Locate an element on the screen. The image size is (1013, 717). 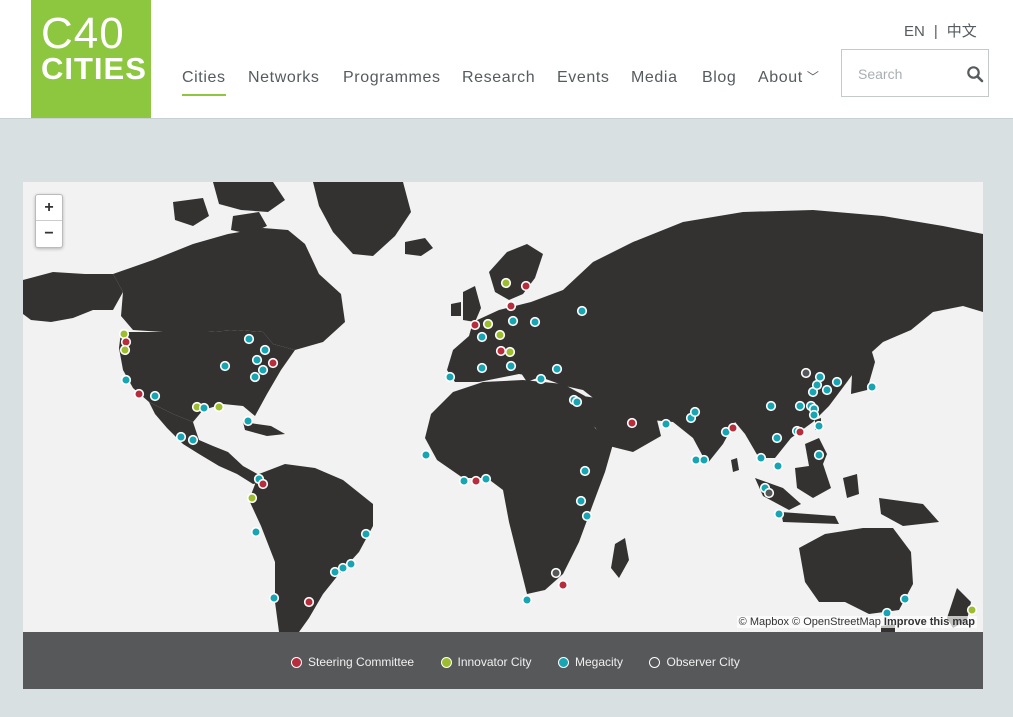
lang-en: EN is located at coordinates (914, 31).